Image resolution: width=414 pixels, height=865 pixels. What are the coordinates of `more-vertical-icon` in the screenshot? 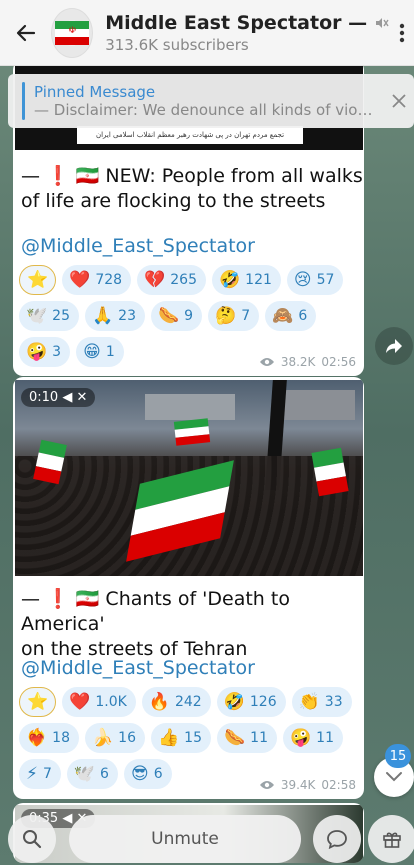 It's located at (401, 32).